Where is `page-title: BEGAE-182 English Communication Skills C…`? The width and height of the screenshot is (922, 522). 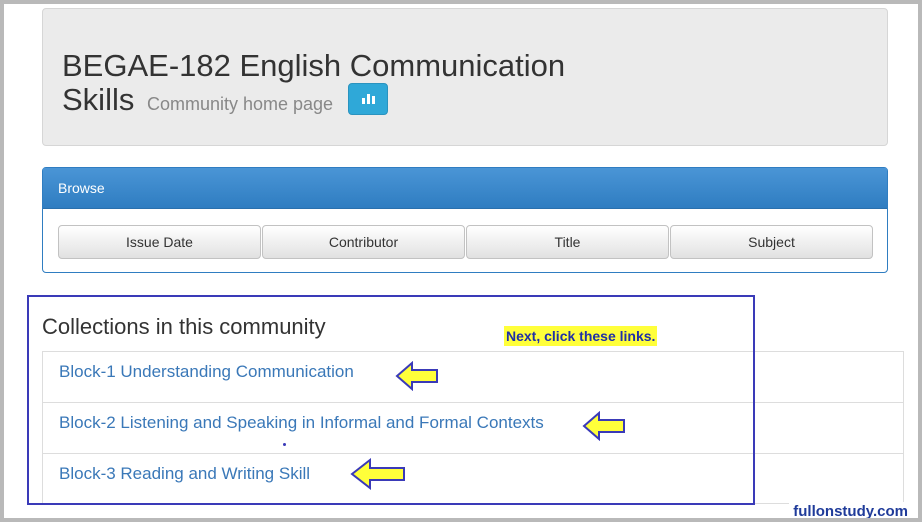 page-title: BEGAE-182 English Communication Skills C… is located at coordinates (313, 85).